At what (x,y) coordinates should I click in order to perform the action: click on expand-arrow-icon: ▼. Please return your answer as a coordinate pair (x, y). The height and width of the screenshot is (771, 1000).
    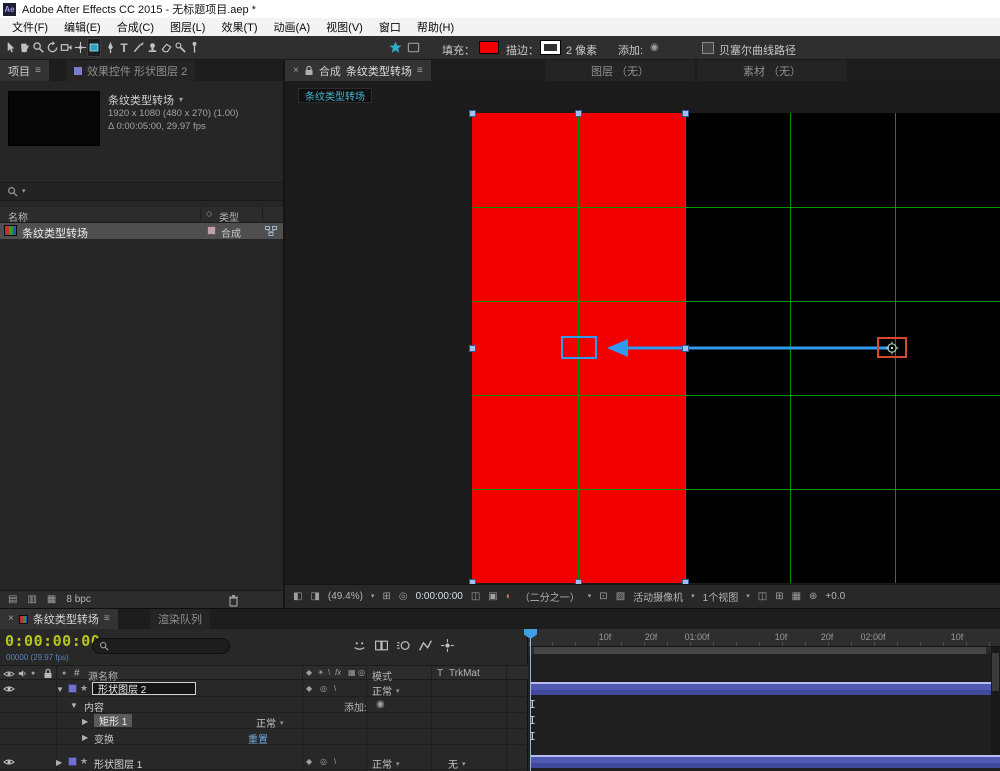
    Looking at the image, I should click on (74, 705).